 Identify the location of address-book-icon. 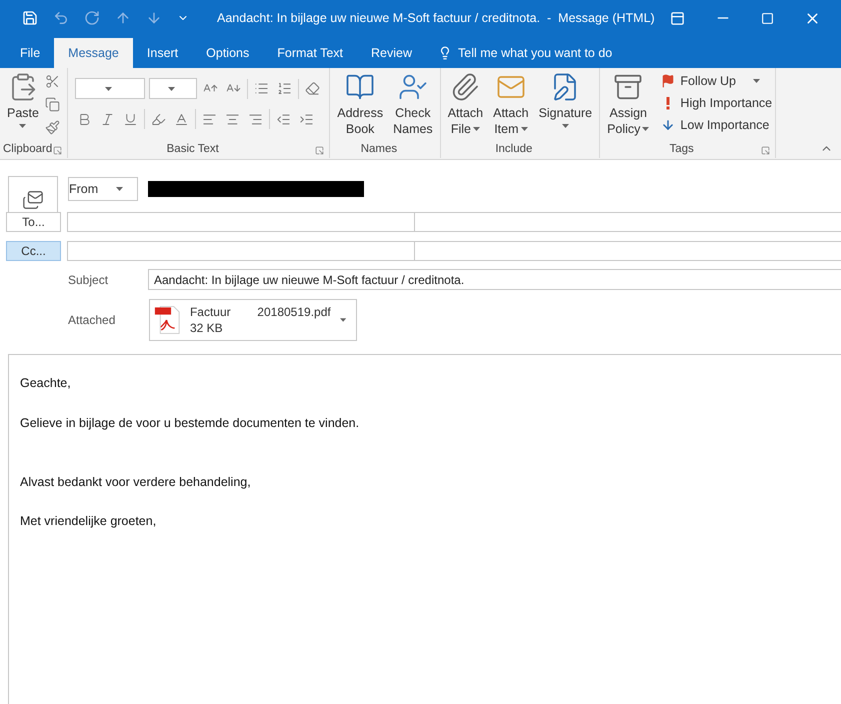
(360, 87).